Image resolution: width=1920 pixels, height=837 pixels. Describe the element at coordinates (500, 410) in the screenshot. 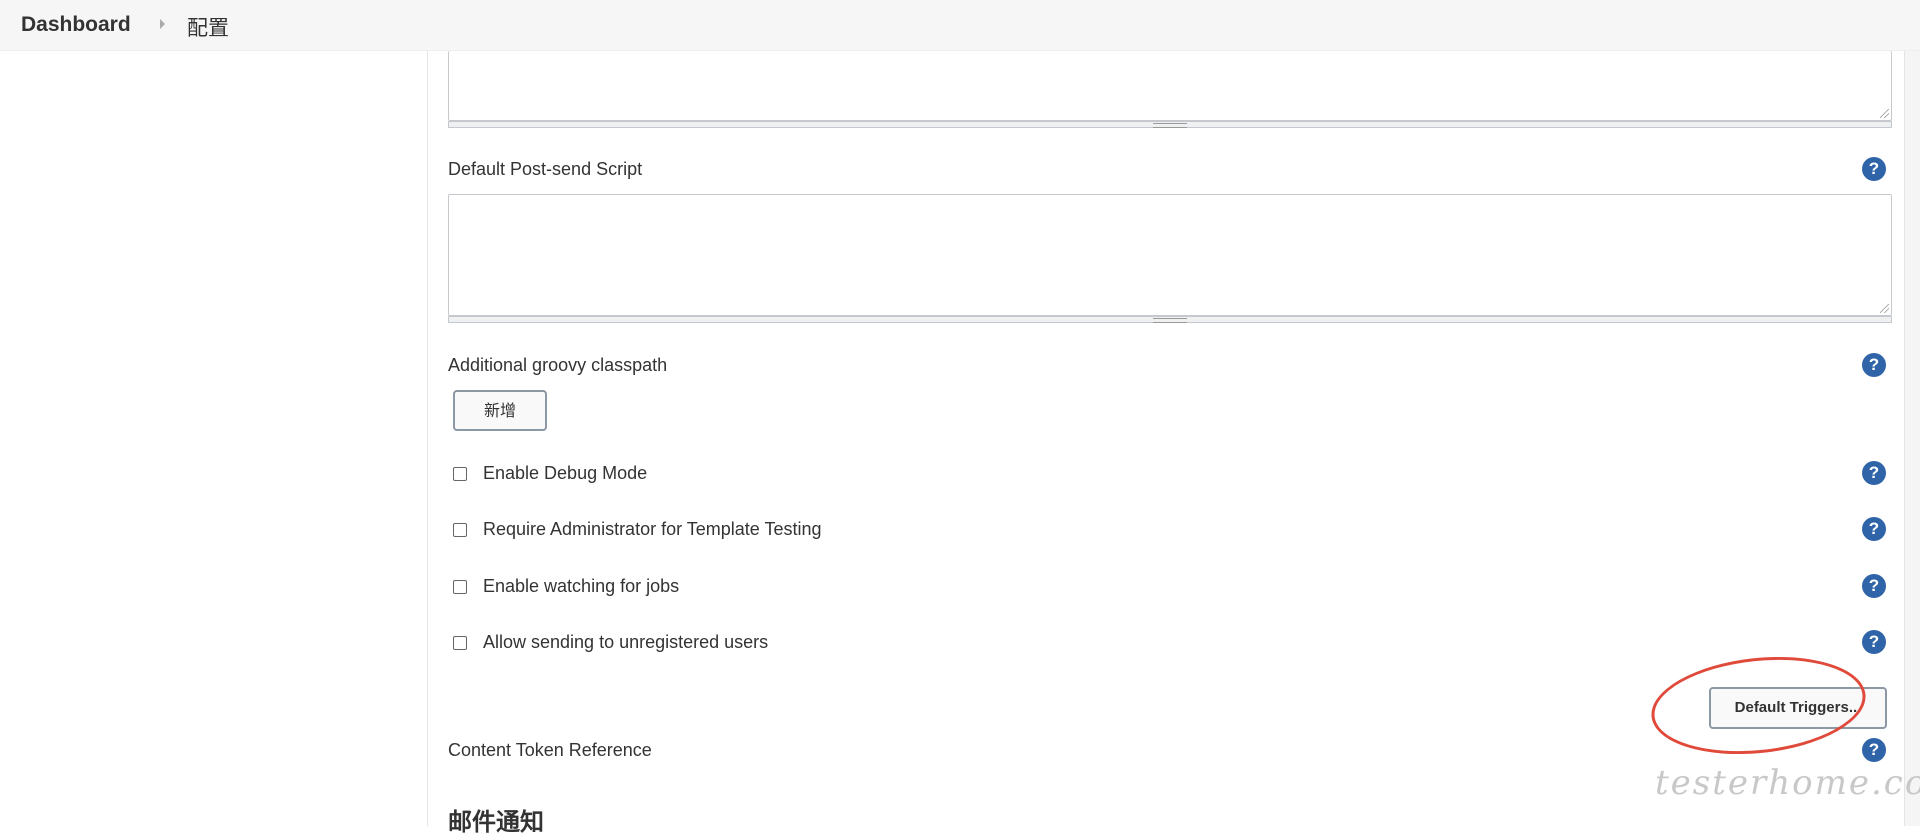

I see `add-classpath-button: 新增` at that location.